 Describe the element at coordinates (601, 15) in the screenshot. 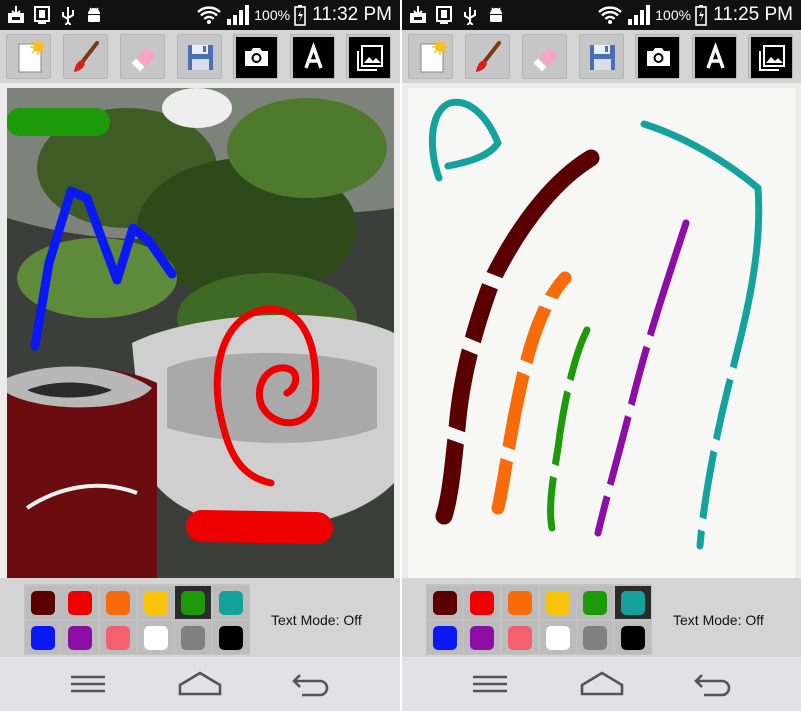

I see `status-bar: 100% 11:25 PM` at that location.